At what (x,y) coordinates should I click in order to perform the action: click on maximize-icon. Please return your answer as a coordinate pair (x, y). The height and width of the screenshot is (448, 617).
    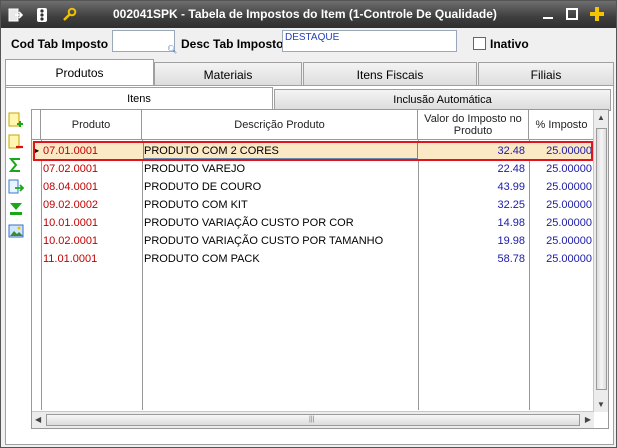
    Looking at the image, I should click on (572, 14).